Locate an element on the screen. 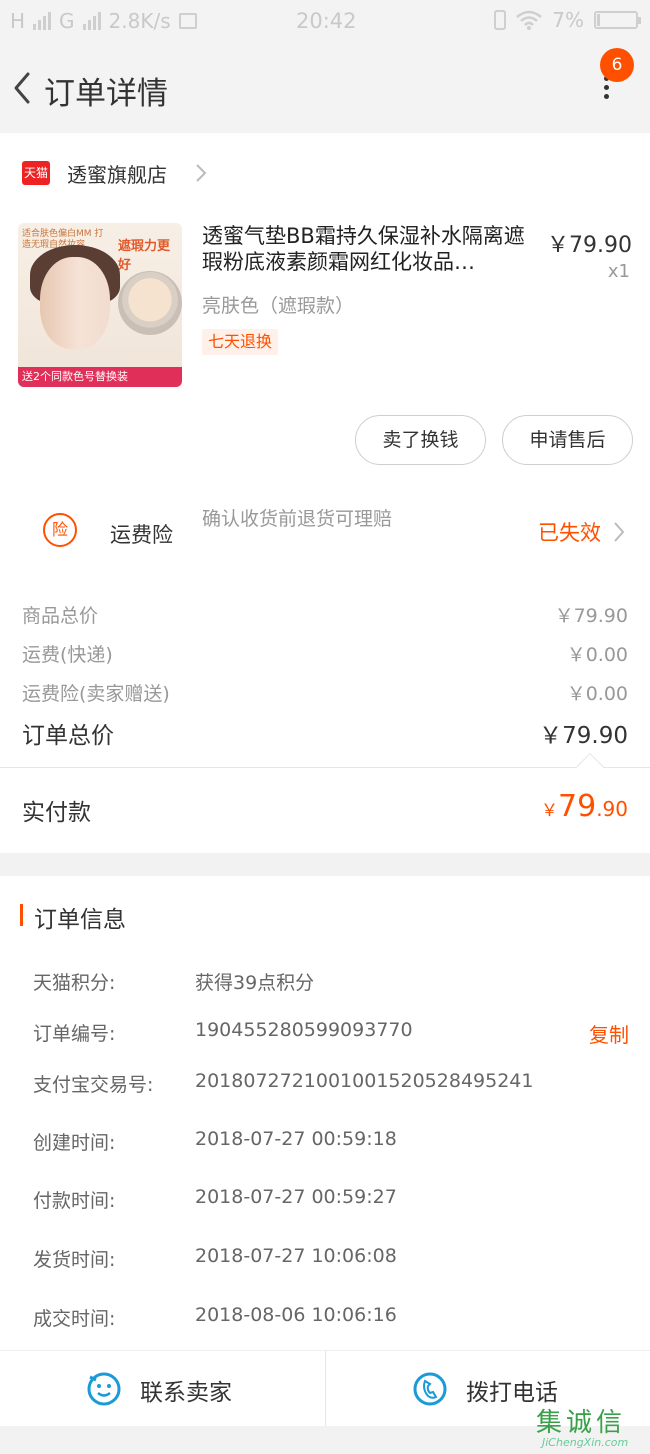 Image resolution: width=650 pixels, height=1454 pixels. contact-seller-label: 联系卖家 is located at coordinates (186, 1393).